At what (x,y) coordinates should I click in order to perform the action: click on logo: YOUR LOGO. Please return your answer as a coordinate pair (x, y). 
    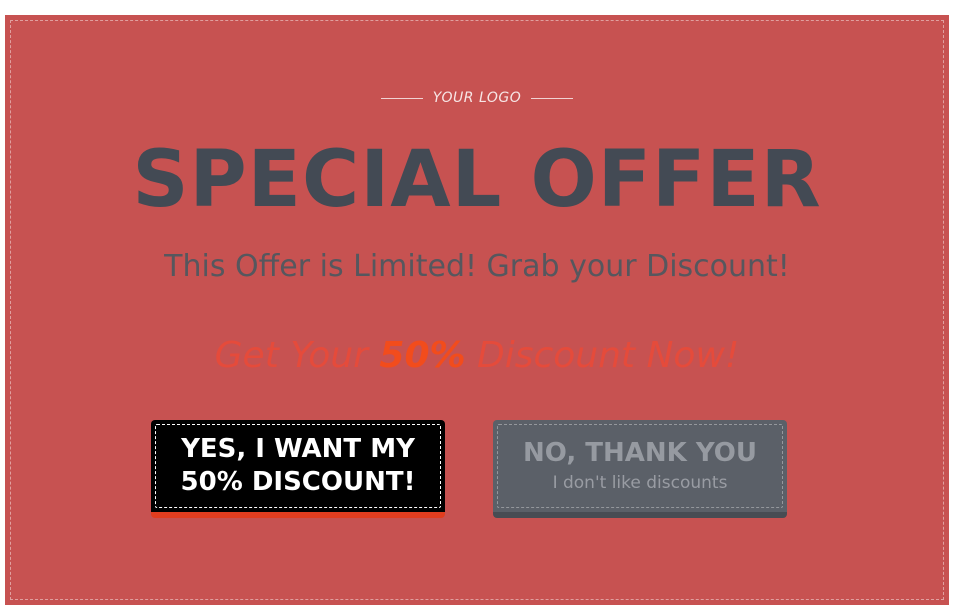
    Looking at the image, I should click on (477, 98).